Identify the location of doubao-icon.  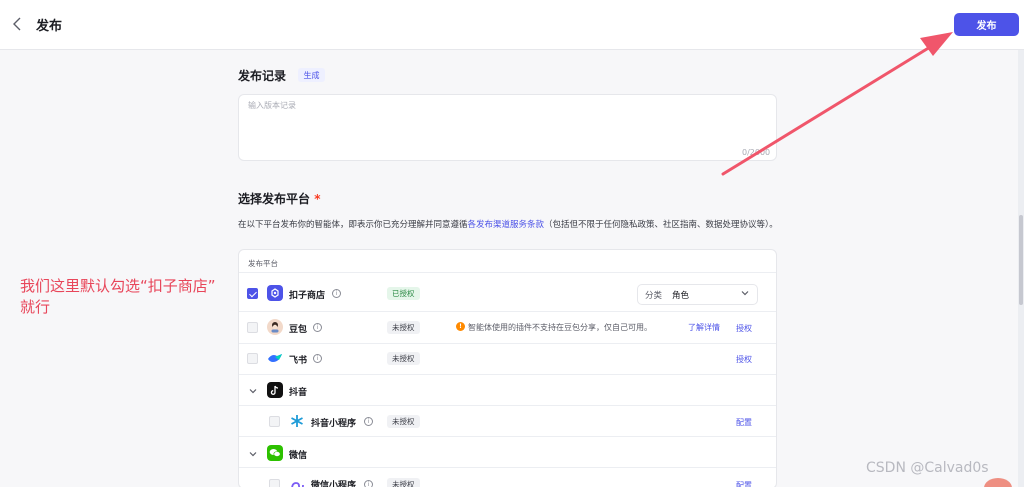
(275, 327).